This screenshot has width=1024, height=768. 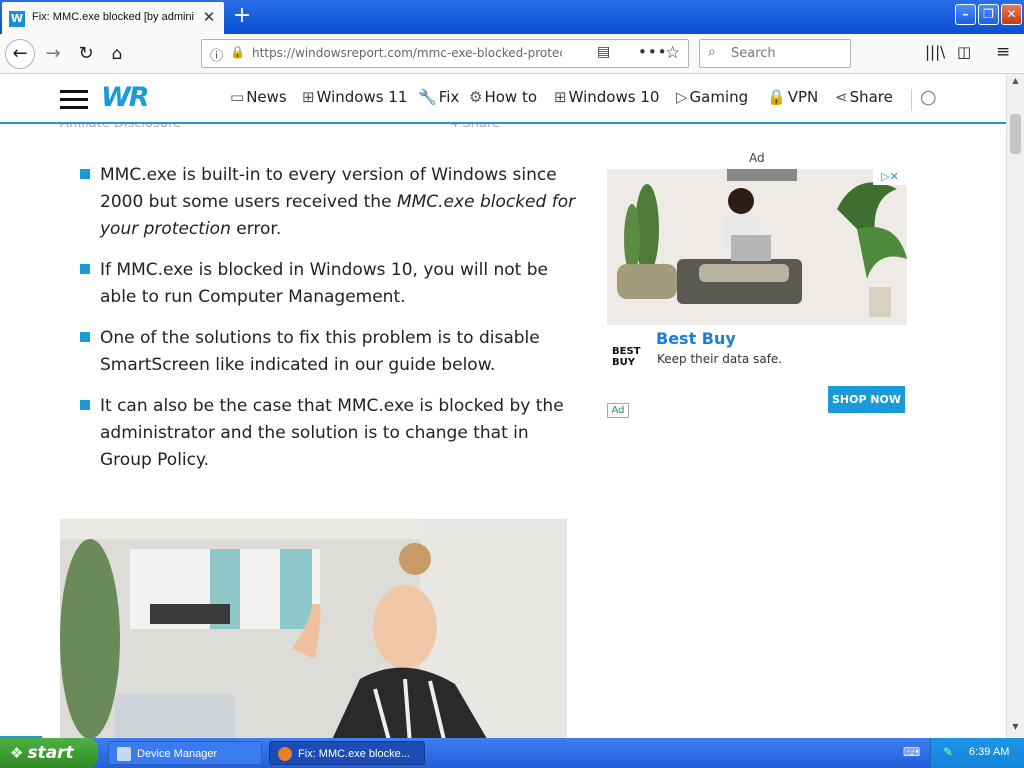 What do you see at coordinates (672, 53) in the screenshot?
I see `bookmark-star-icon: ☆` at bounding box center [672, 53].